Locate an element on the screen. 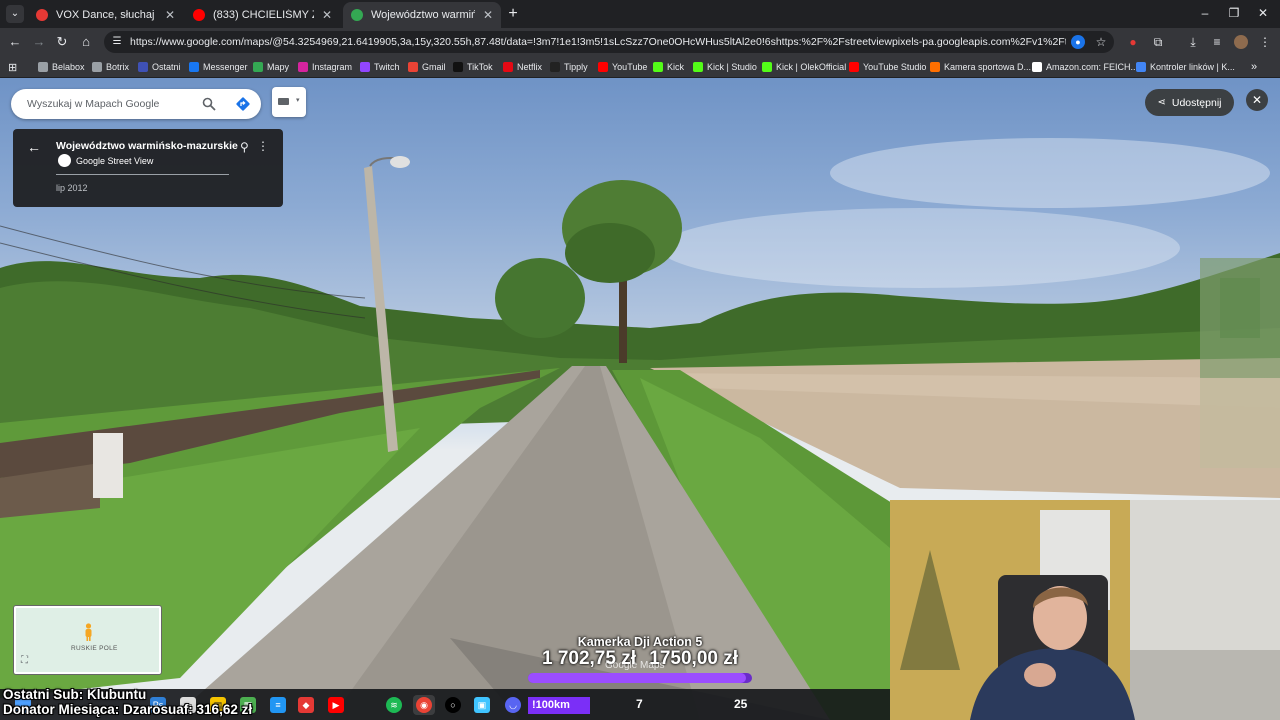  more-options-icon: ⋮ is located at coordinates (263, 146).